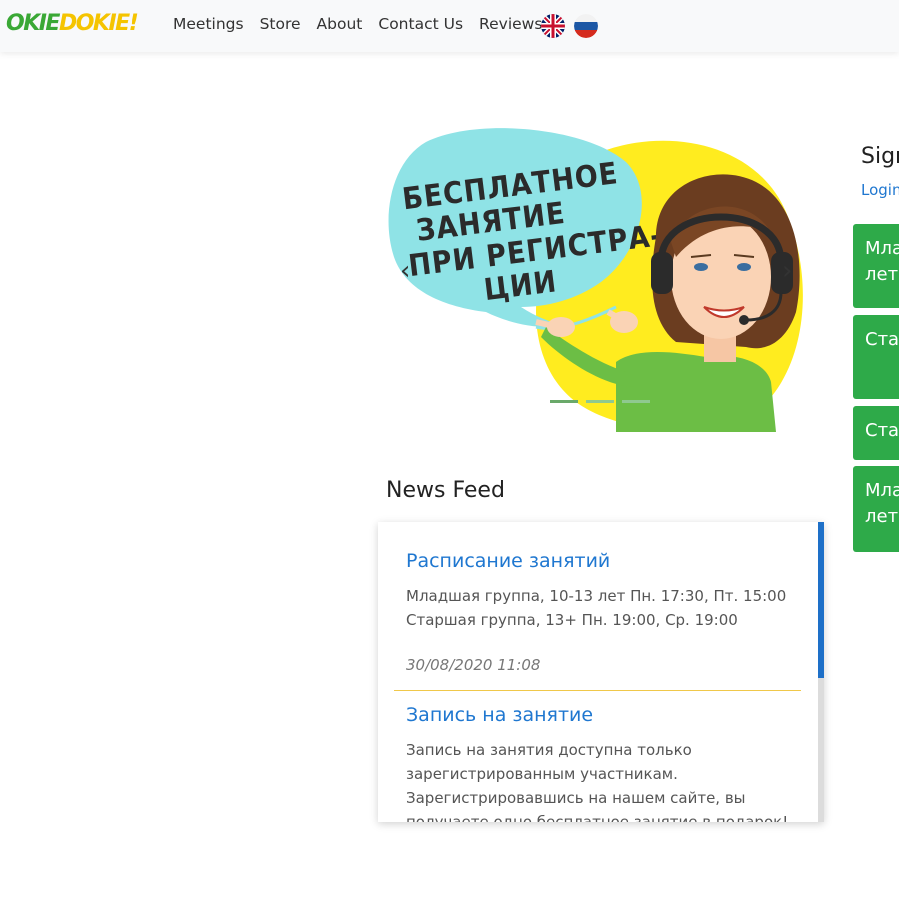 The image size is (899, 897). I want to click on uk-flag-icon, so click(553, 26).